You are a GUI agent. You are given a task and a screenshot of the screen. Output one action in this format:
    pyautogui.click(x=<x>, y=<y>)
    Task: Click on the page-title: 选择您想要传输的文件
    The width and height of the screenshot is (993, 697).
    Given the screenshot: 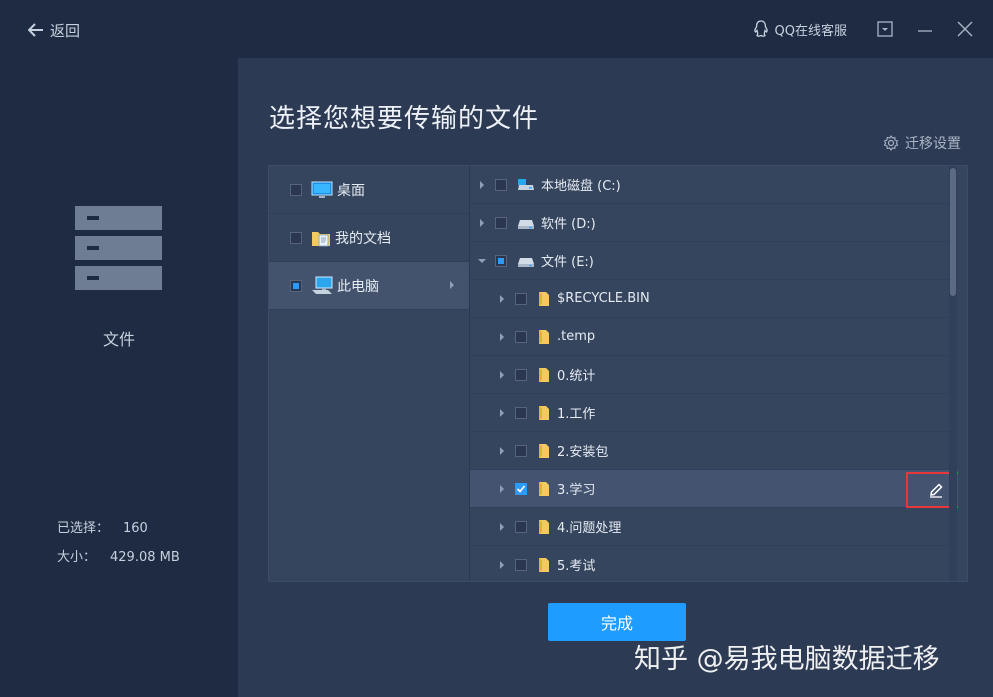 What is the action you would take?
    pyautogui.click(x=404, y=119)
    